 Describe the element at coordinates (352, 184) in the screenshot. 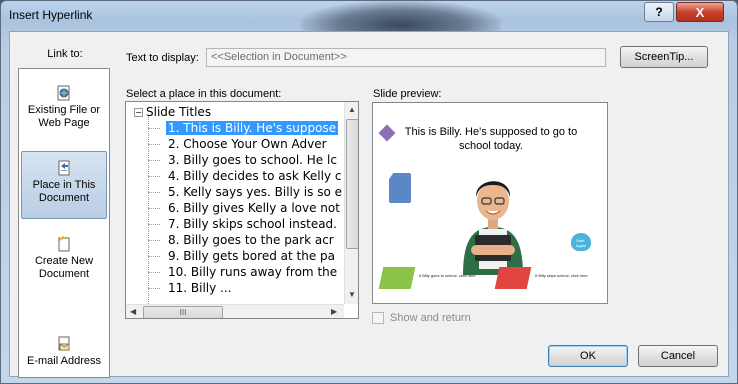

I see `vertical-scroll-thumb` at that location.